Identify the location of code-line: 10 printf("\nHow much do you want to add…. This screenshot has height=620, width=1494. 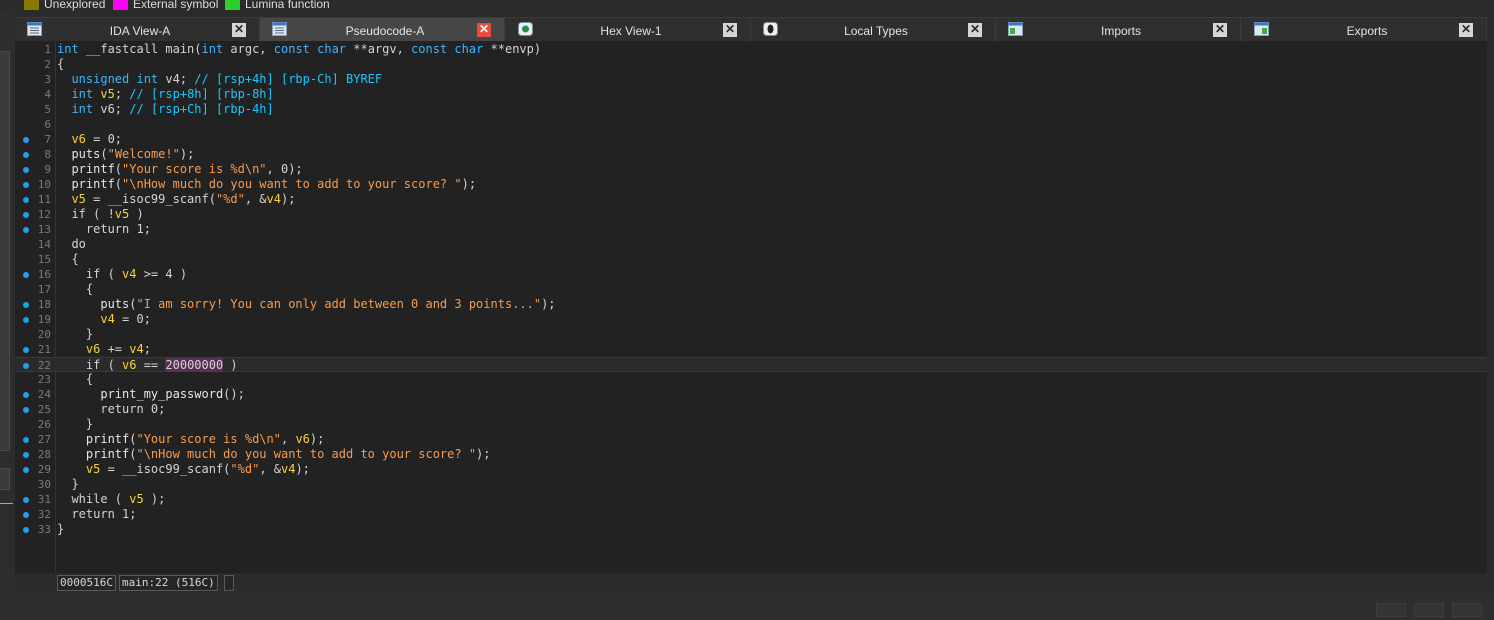
(751, 184).